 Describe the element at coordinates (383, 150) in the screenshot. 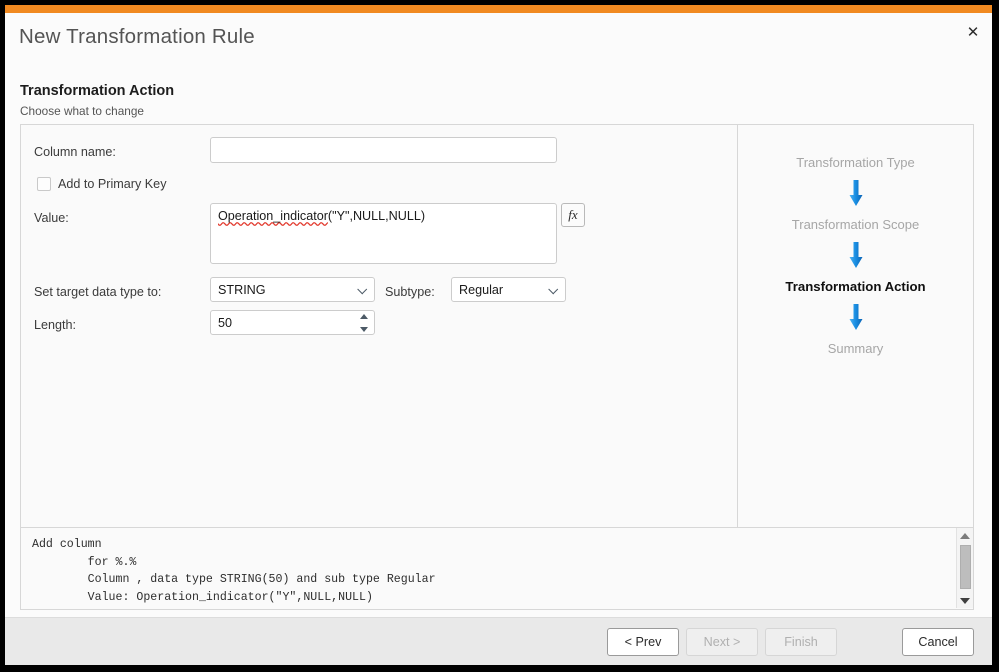

I see `column-name-input` at that location.